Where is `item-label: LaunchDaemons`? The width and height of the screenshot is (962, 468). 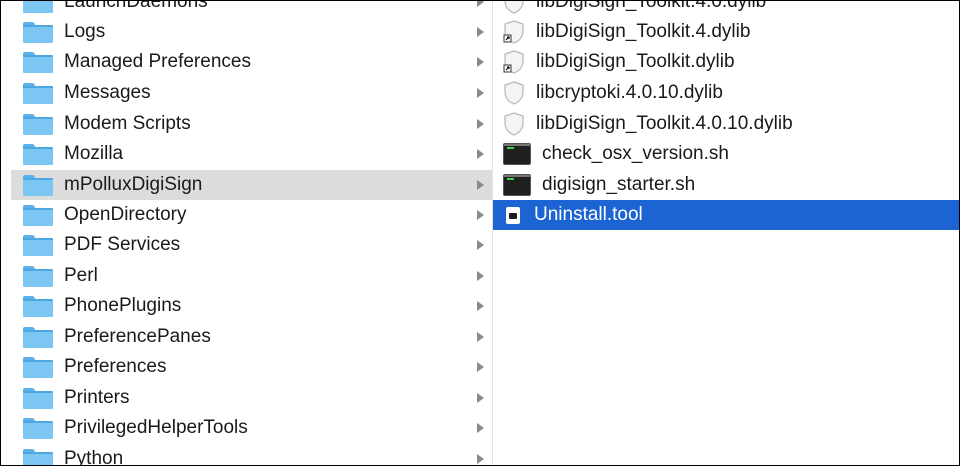 item-label: LaunchDaemons is located at coordinates (136, 6).